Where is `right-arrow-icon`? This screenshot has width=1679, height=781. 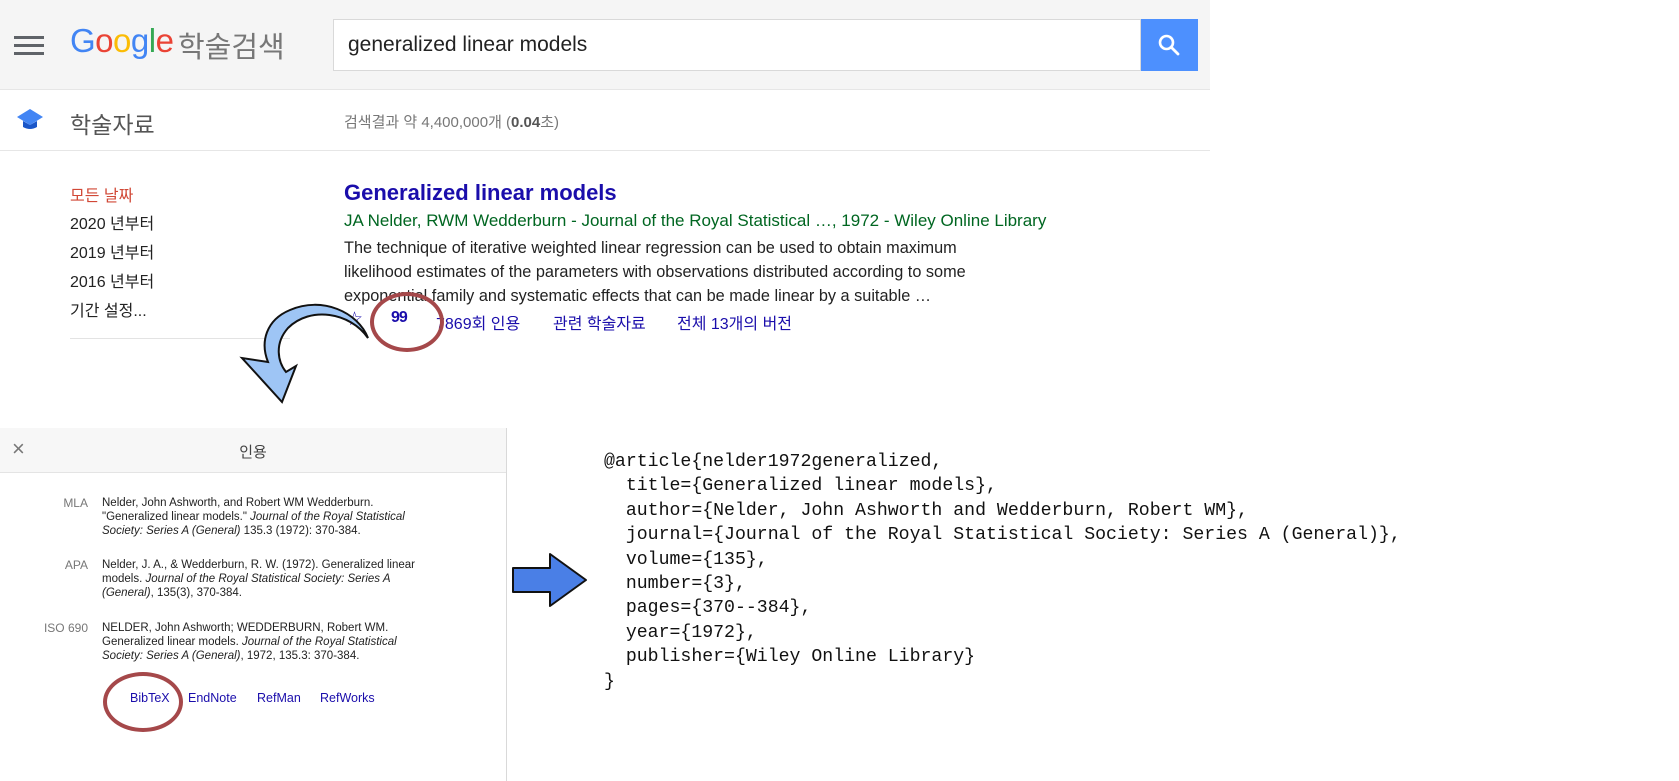 right-arrow-icon is located at coordinates (549, 580).